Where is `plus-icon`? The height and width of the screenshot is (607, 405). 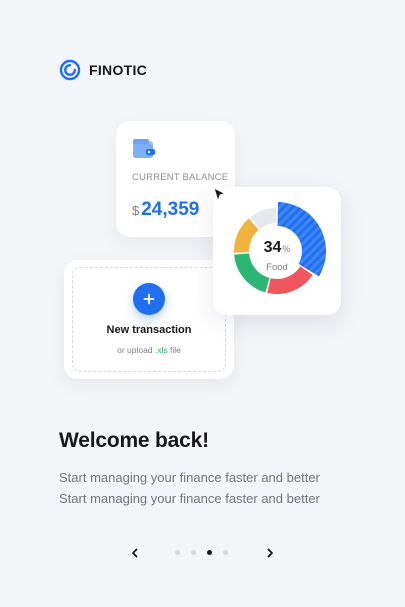
plus-icon is located at coordinates (149, 299).